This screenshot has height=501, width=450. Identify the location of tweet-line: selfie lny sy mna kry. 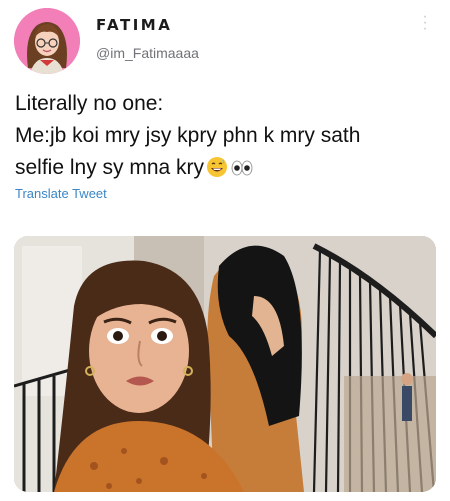
(110, 167).